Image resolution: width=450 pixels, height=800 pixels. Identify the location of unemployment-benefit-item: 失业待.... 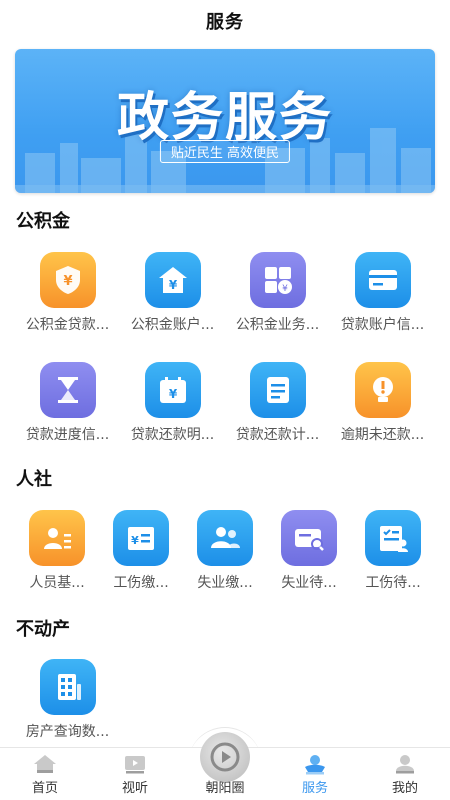
(309, 551).